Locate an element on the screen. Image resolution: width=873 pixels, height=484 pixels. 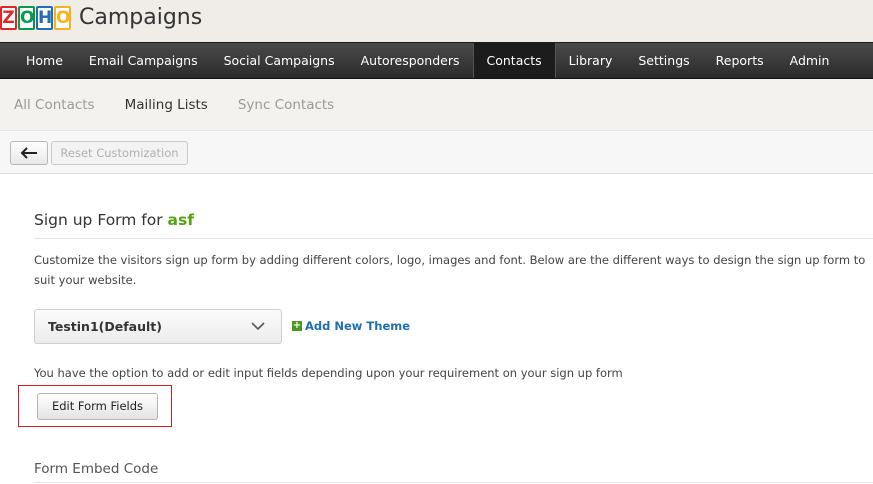
zoho-logo: Z O H O Campaigns is located at coordinates (101, 18).